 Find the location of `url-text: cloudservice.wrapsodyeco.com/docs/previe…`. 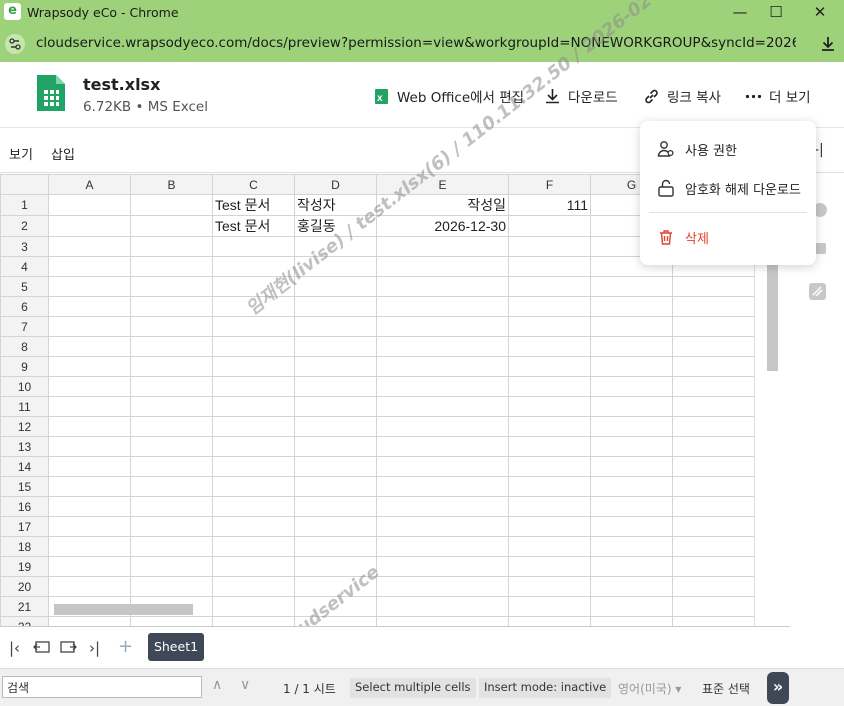

url-text: cloudservice.wrapsodyeco.com/docs/previe… is located at coordinates (416, 43).